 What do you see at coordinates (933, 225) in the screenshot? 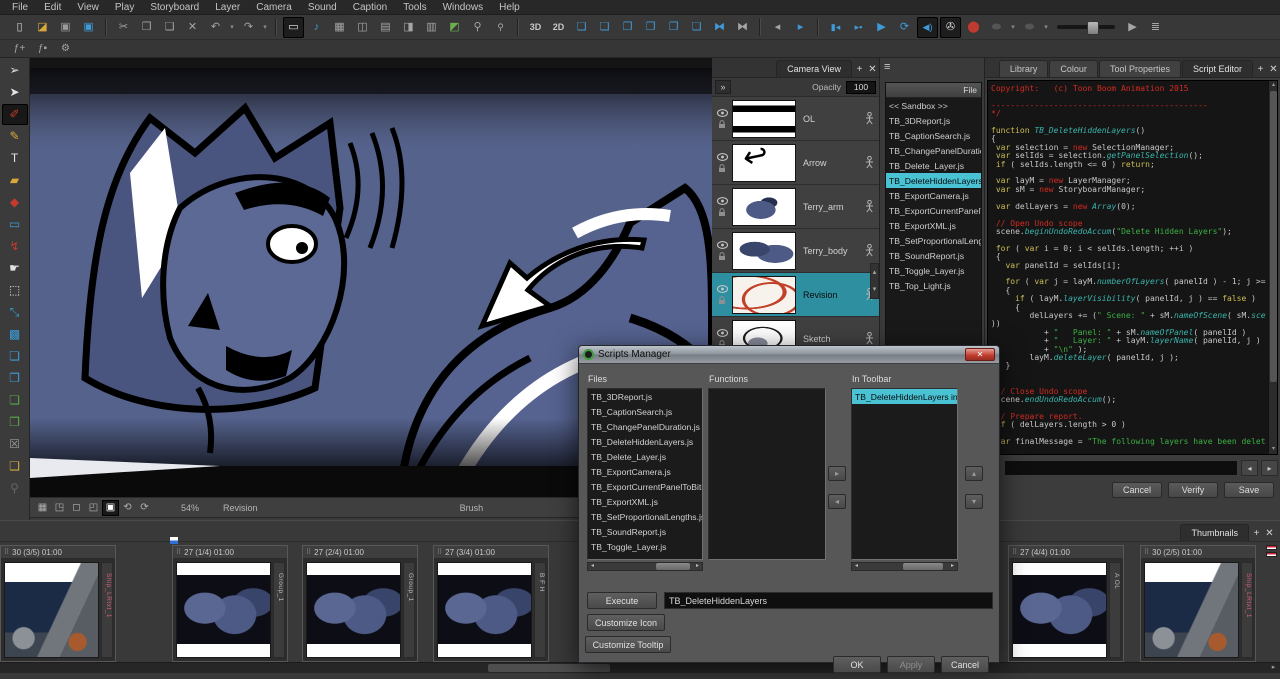
I see `script-file-item: TB_ExportXML.js` at bounding box center [933, 225].